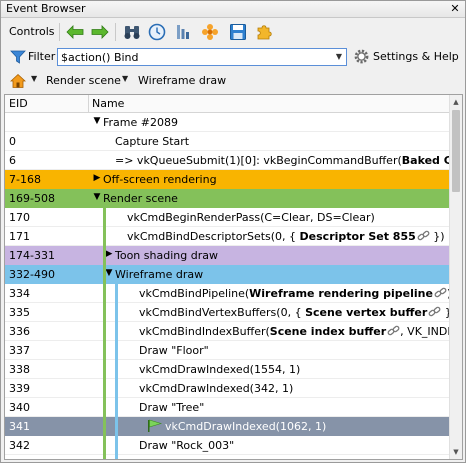 This screenshot has height=463, width=466. What do you see at coordinates (155, 425) in the screenshot?
I see `current-event-flag-icon` at bounding box center [155, 425].